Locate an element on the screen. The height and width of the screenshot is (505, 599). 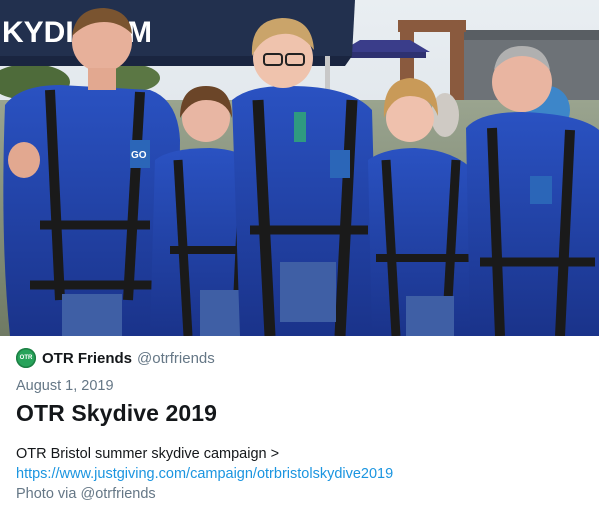
description-text: OTR Bristol summer skydive campaign > is located at coordinates (148, 454).